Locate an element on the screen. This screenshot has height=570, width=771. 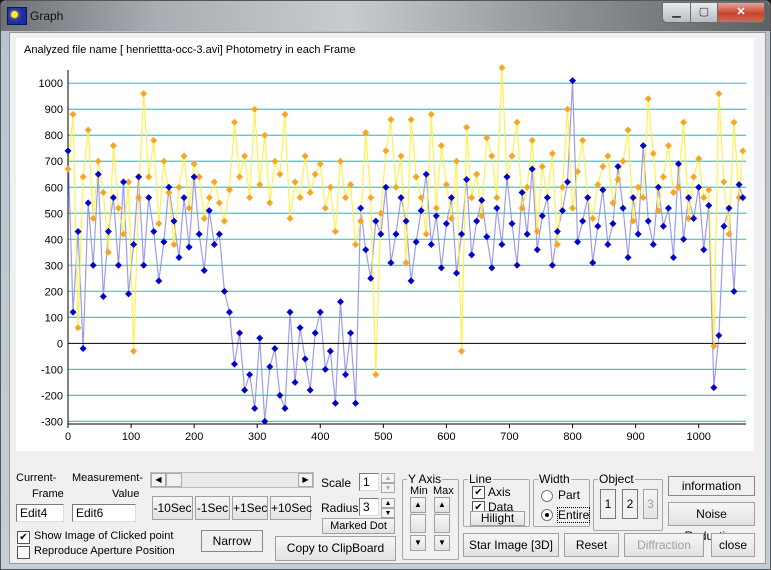
diffraction-button: Diffraction is located at coordinates (664, 545).